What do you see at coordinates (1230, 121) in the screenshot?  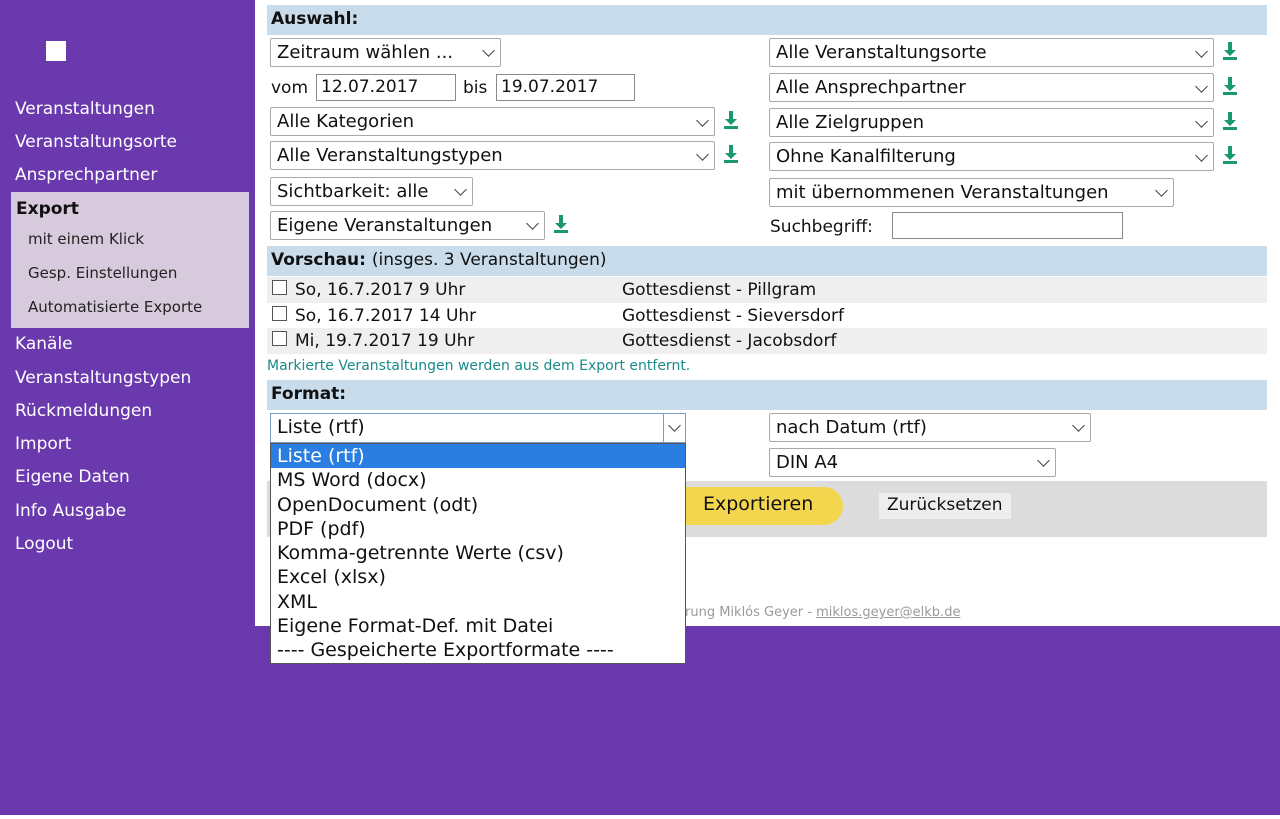 I see `download-icon-zielgruppen` at bounding box center [1230, 121].